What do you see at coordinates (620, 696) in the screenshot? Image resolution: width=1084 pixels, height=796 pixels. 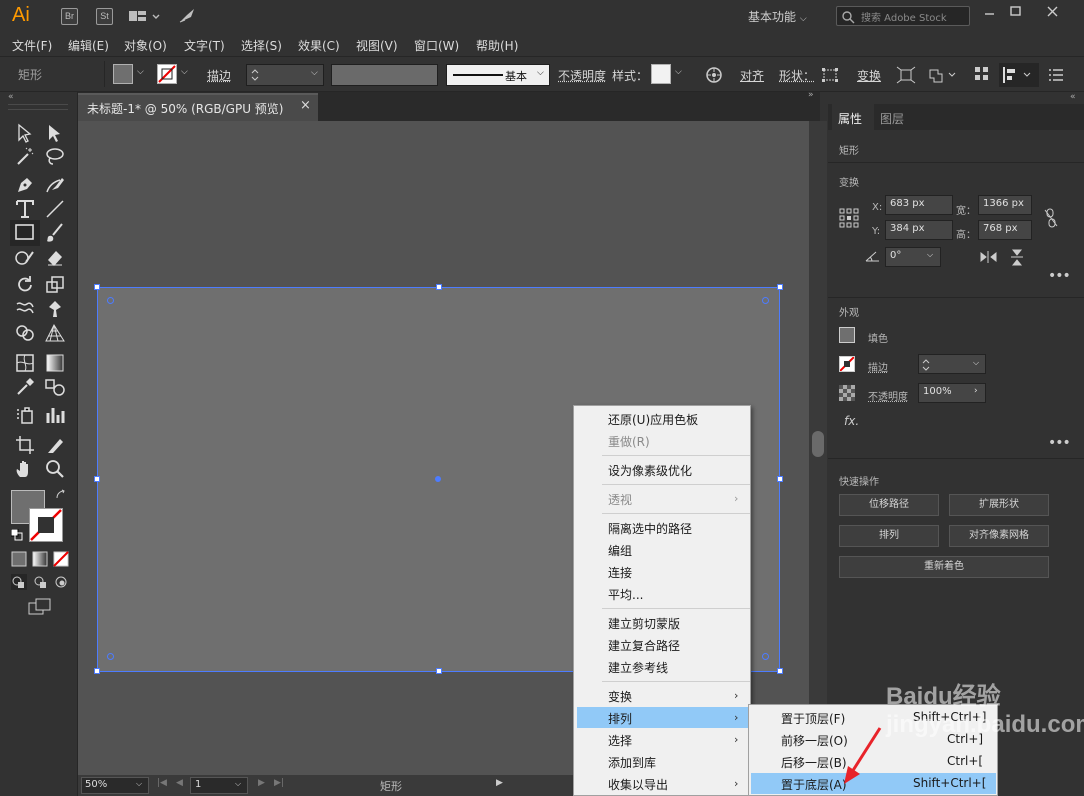 I see `menu-item-transform: 变换` at bounding box center [620, 696].